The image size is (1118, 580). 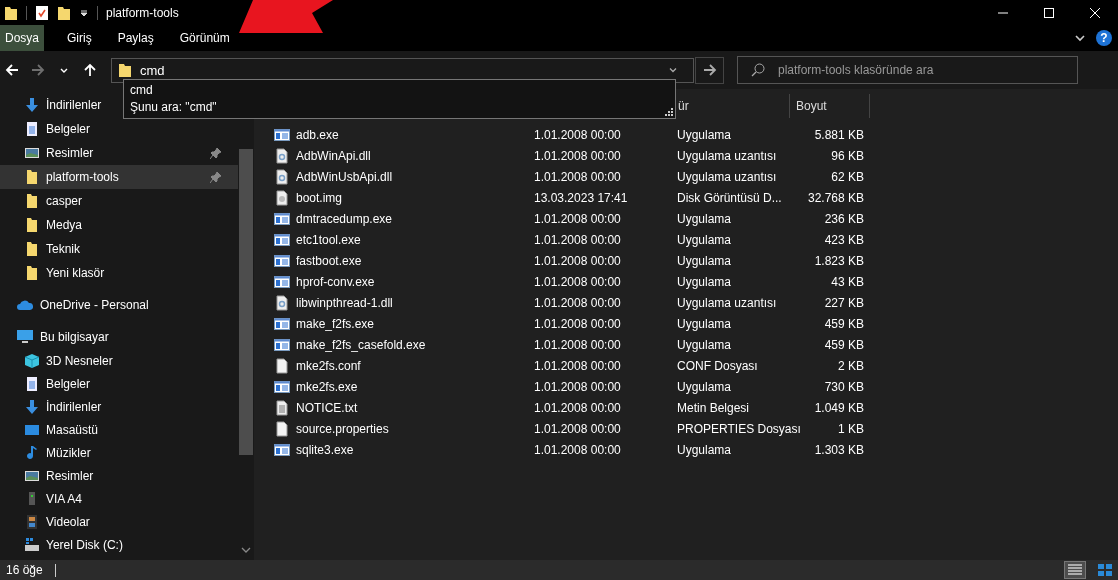 I want to click on file-name: dmtracedump.exe, so click(x=344, y=218).